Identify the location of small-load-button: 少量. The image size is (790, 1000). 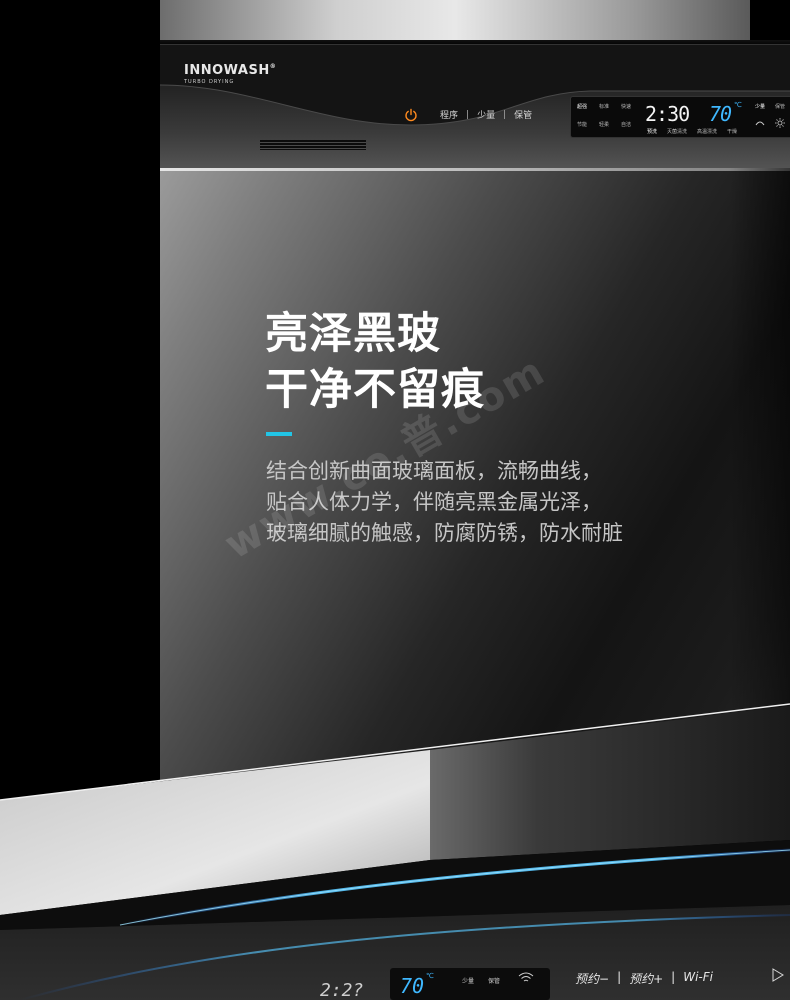
(486, 114).